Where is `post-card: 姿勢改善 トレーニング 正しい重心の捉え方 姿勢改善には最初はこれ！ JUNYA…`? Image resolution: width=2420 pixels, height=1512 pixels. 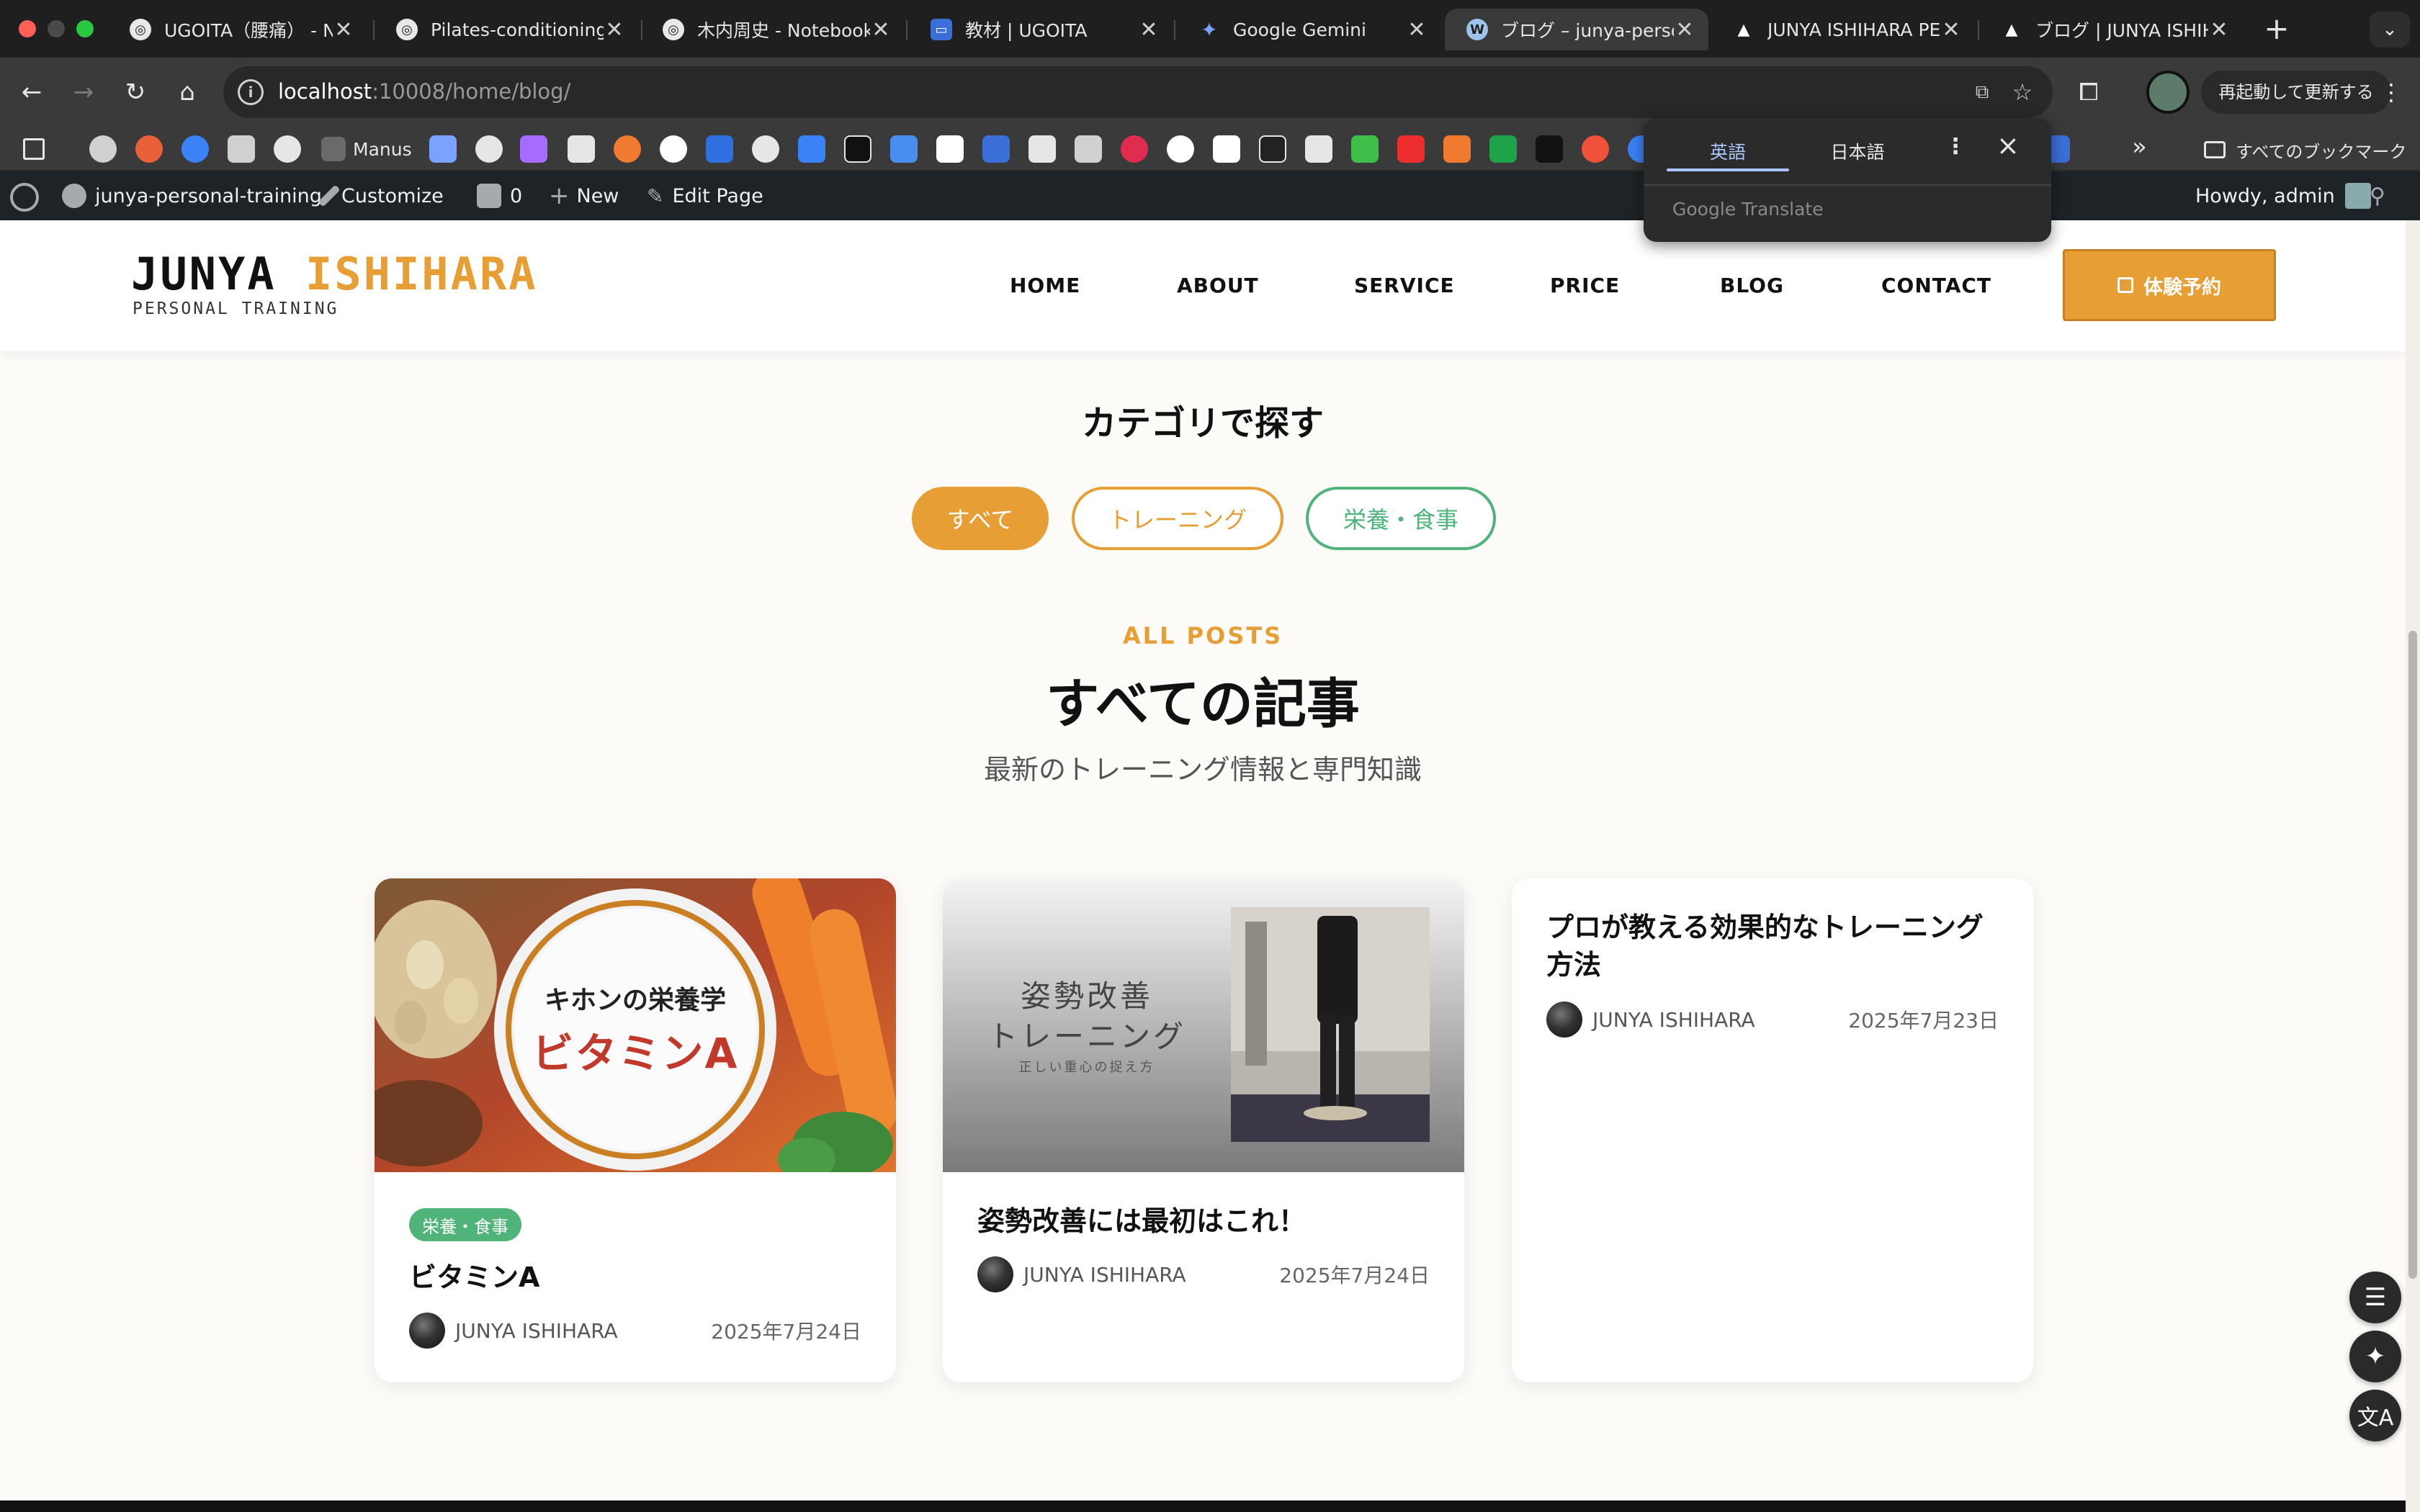
post-card: 姿勢改善 トレーニング 正しい重心の捉え方 姿勢改善には最初はこれ！ JUNYA… is located at coordinates (1203, 1130).